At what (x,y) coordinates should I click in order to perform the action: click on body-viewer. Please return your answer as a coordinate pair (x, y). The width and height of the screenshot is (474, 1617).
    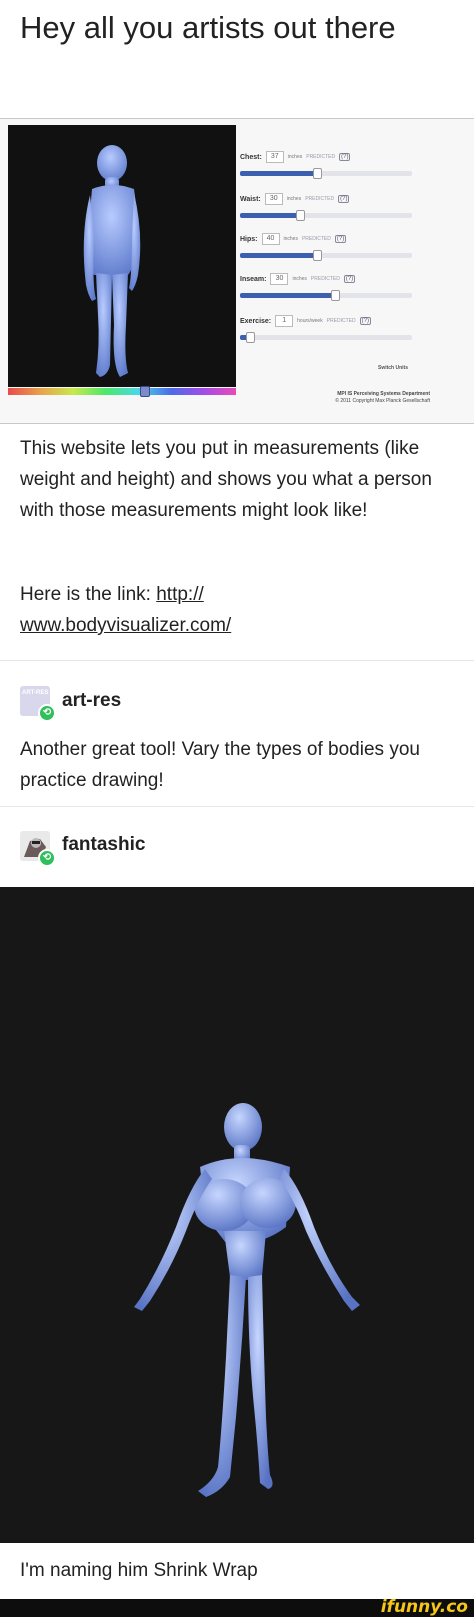
    Looking at the image, I should click on (122, 256).